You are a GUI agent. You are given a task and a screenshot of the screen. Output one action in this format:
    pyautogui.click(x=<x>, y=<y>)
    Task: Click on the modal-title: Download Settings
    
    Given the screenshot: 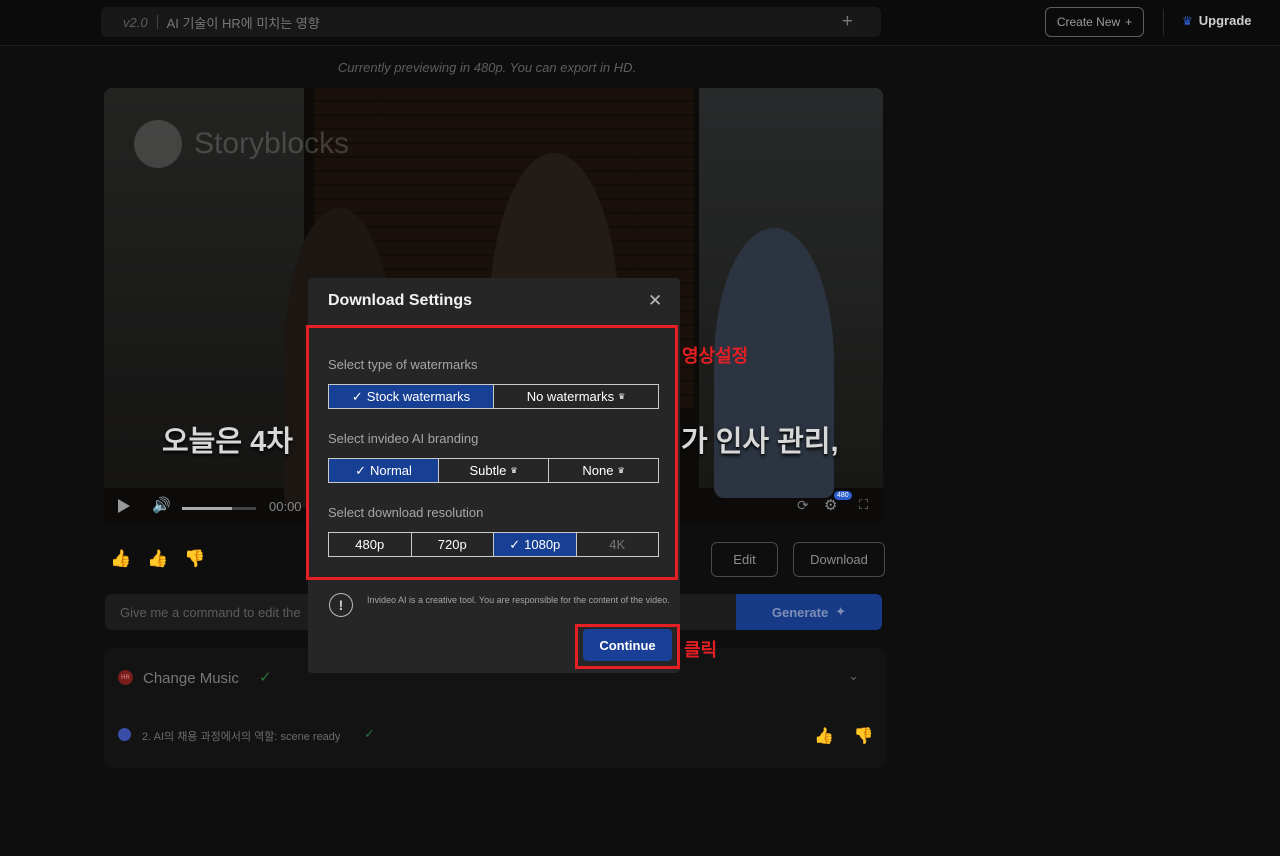 What is the action you would take?
    pyautogui.click(x=400, y=300)
    